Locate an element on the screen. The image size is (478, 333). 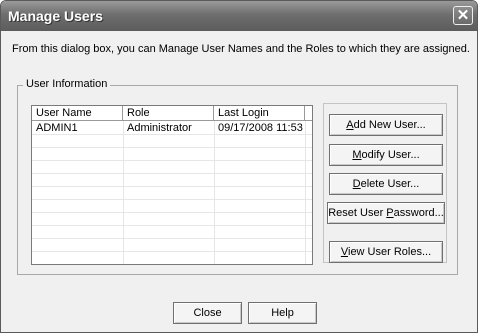
list-header: User Name Role Last Login is located at coordinates (172, 113).